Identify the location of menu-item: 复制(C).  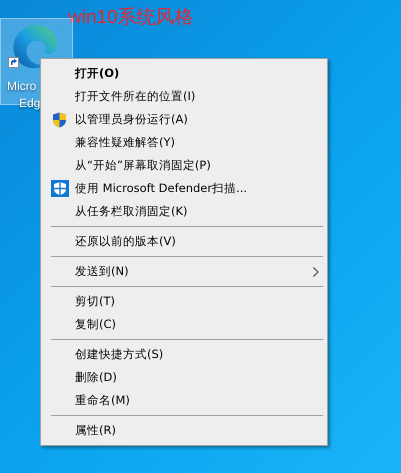
(184, 324).